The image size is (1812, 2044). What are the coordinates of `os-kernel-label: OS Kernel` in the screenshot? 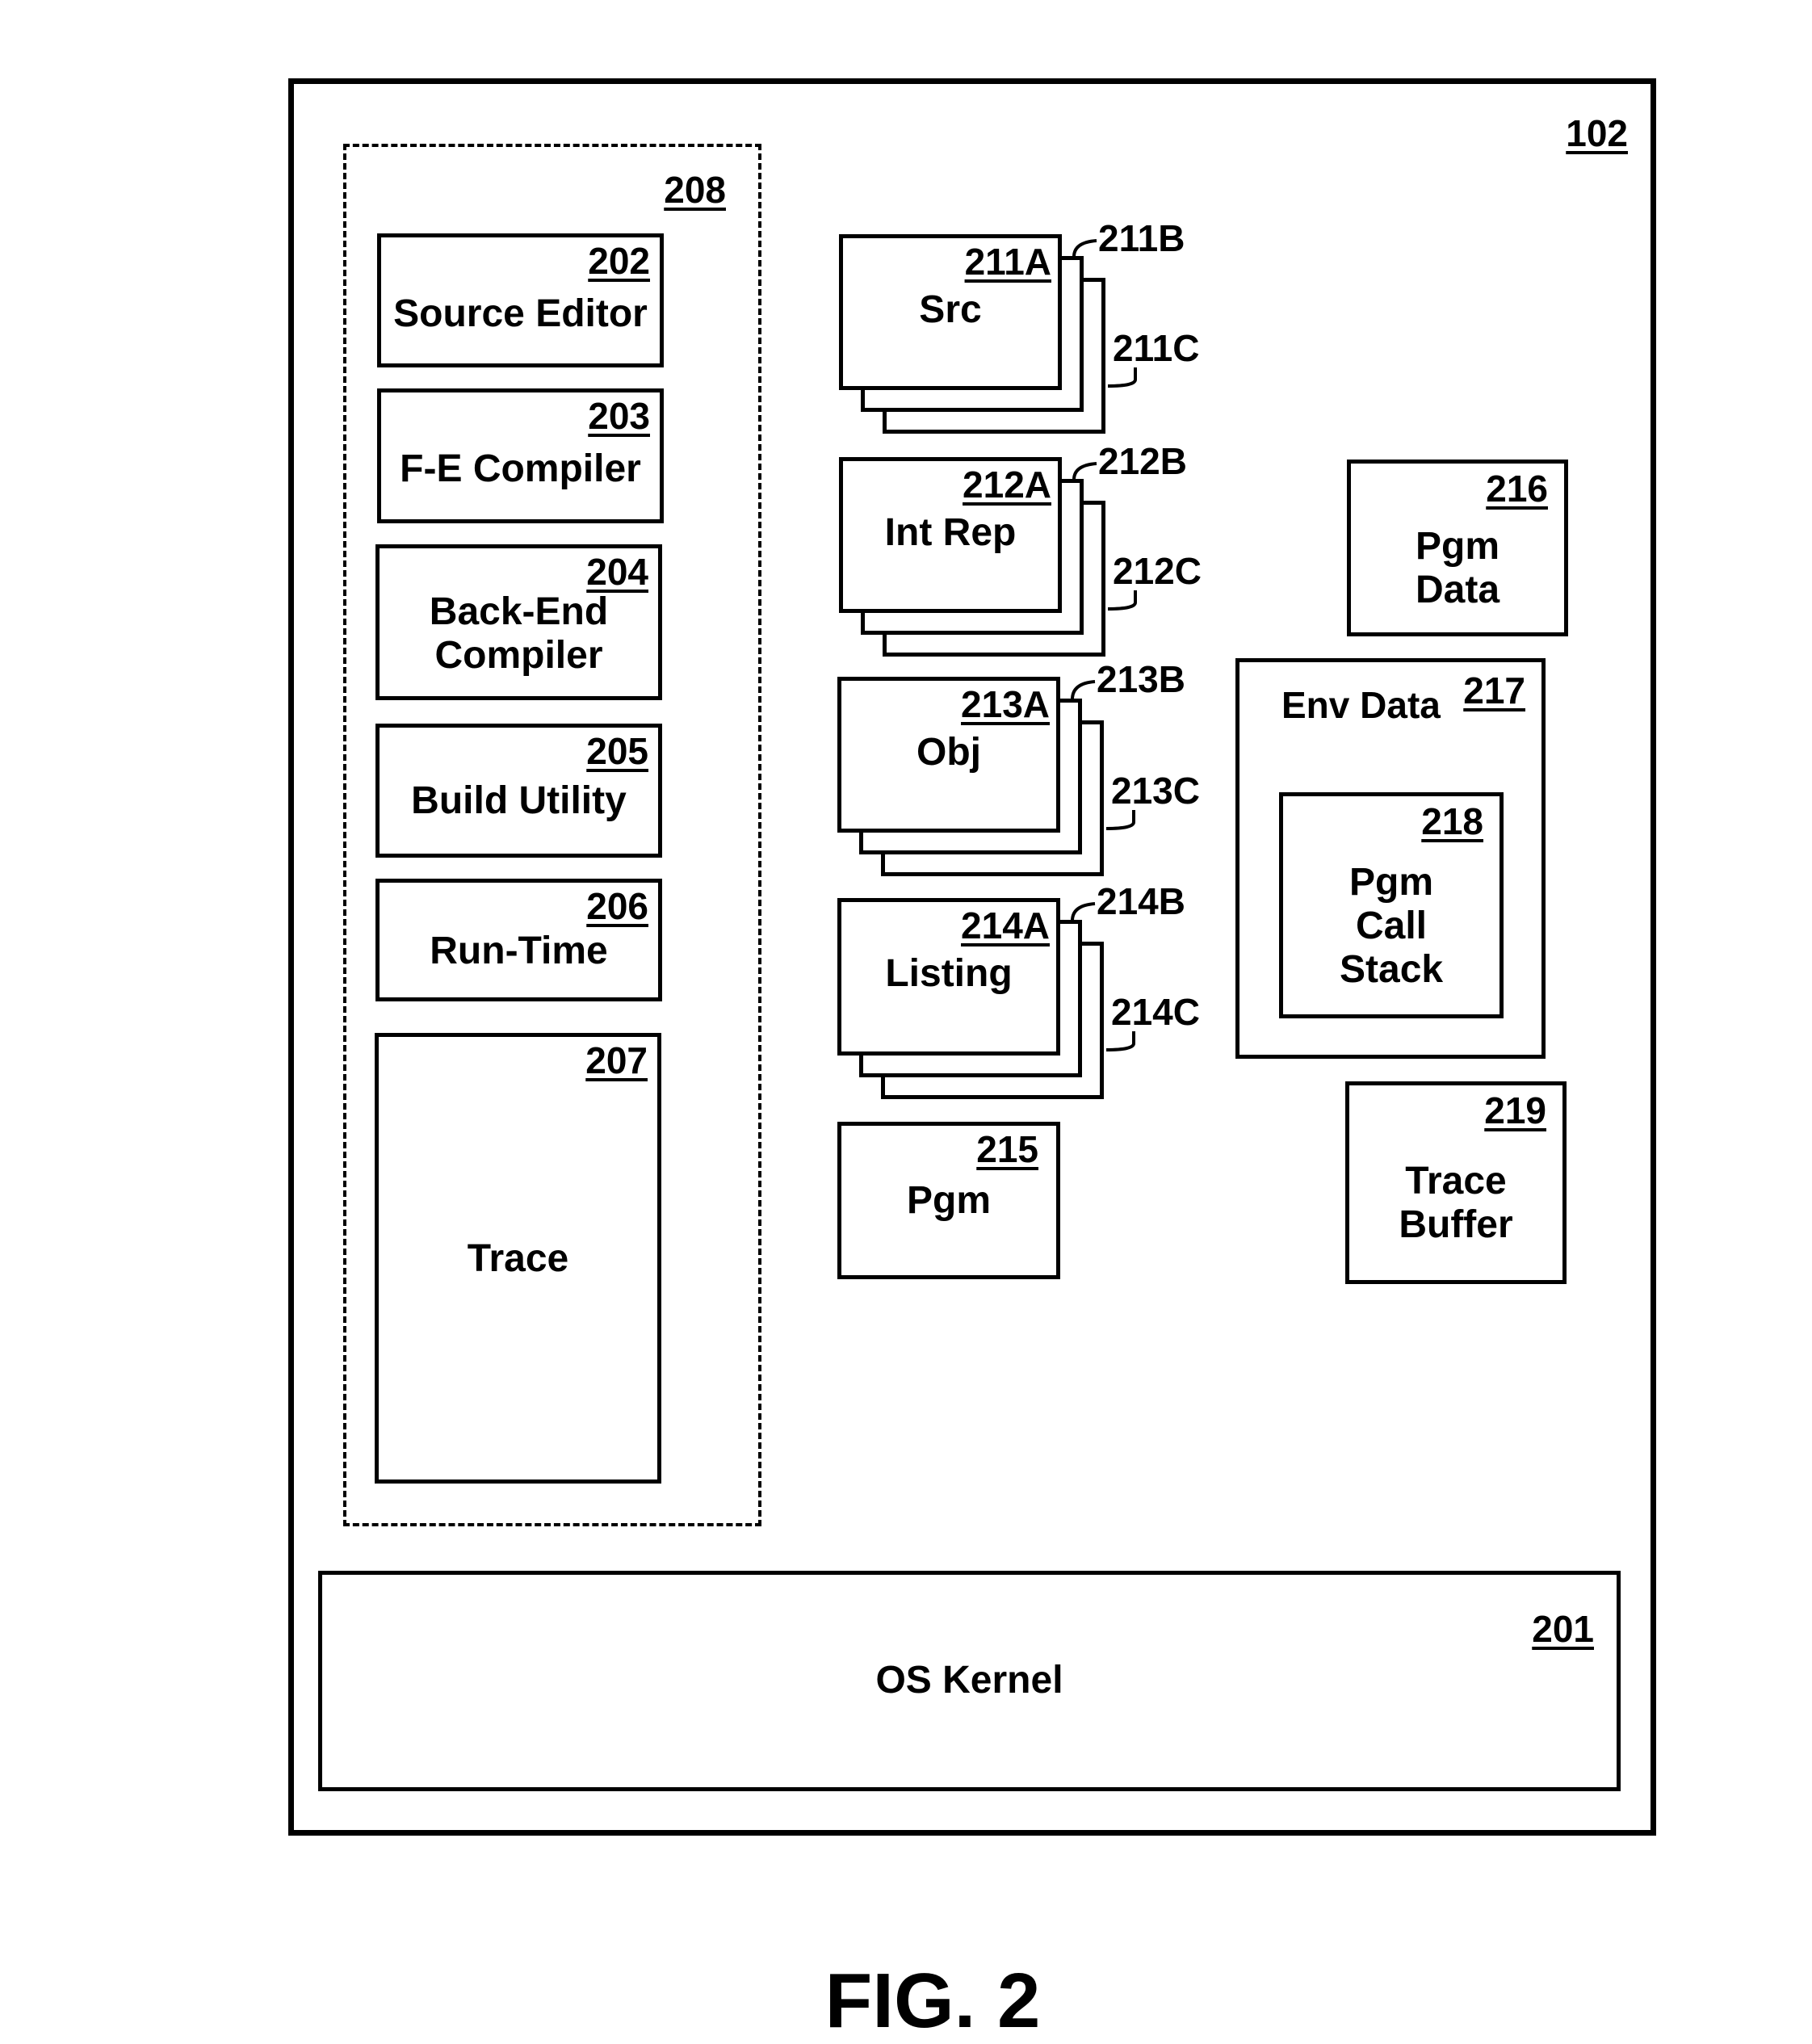 It's located at (969, 1680).